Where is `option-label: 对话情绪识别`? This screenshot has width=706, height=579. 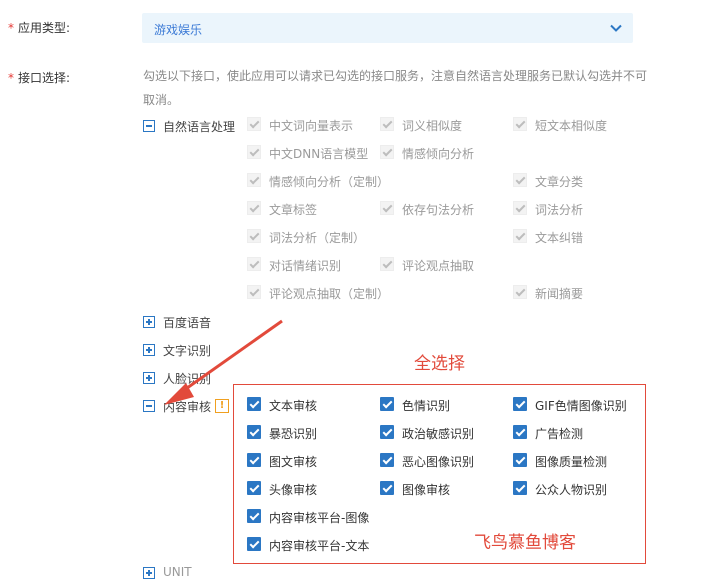 option-label: 对话情绪识别 is located at coordinates (305, 266).